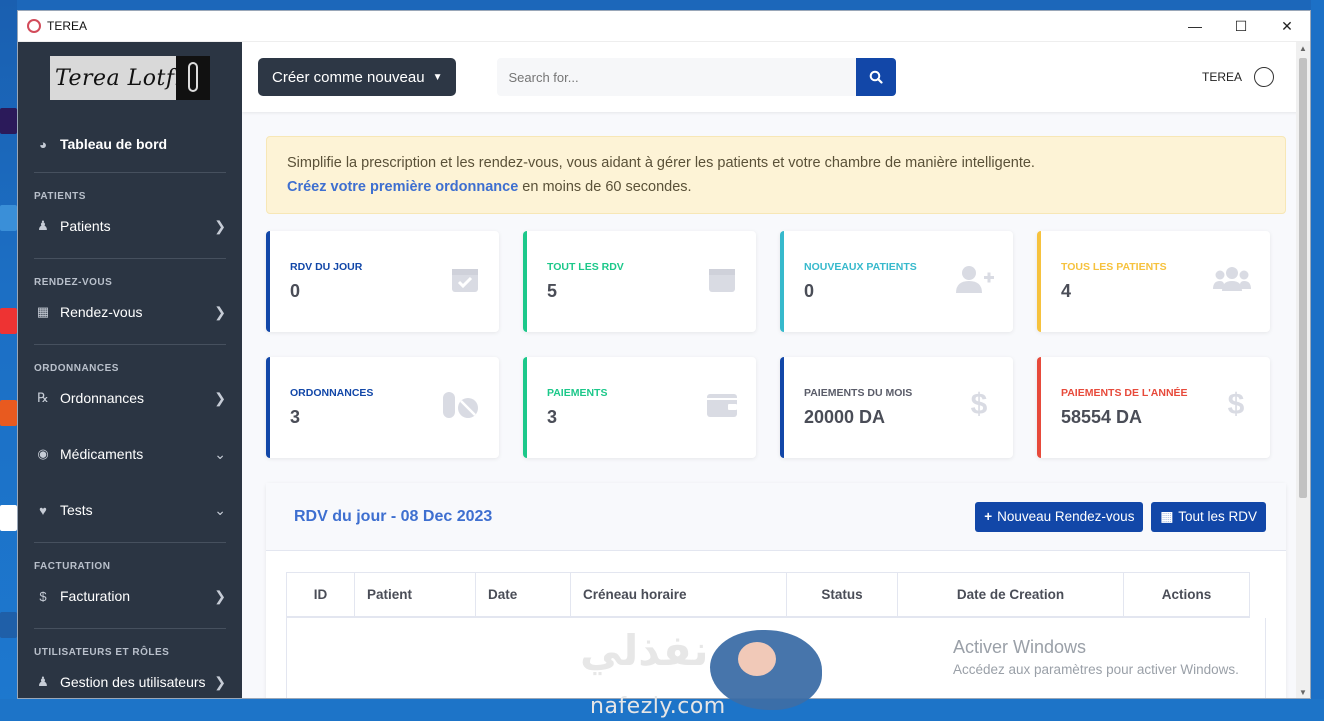 The height and width of the screenshot is (721, 1324). I want to click on search-input, so click(677, 77).